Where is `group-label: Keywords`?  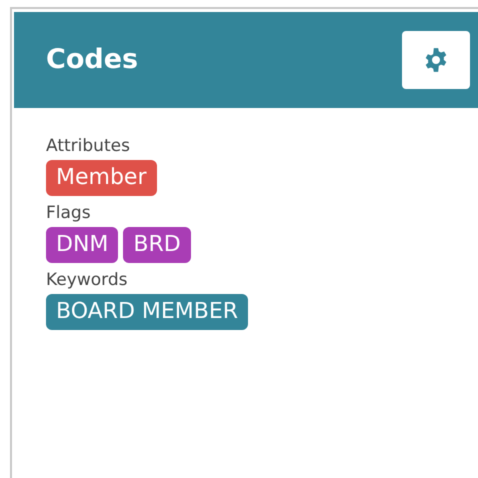 group-label: Keywords is located at coordinates (87, 280).